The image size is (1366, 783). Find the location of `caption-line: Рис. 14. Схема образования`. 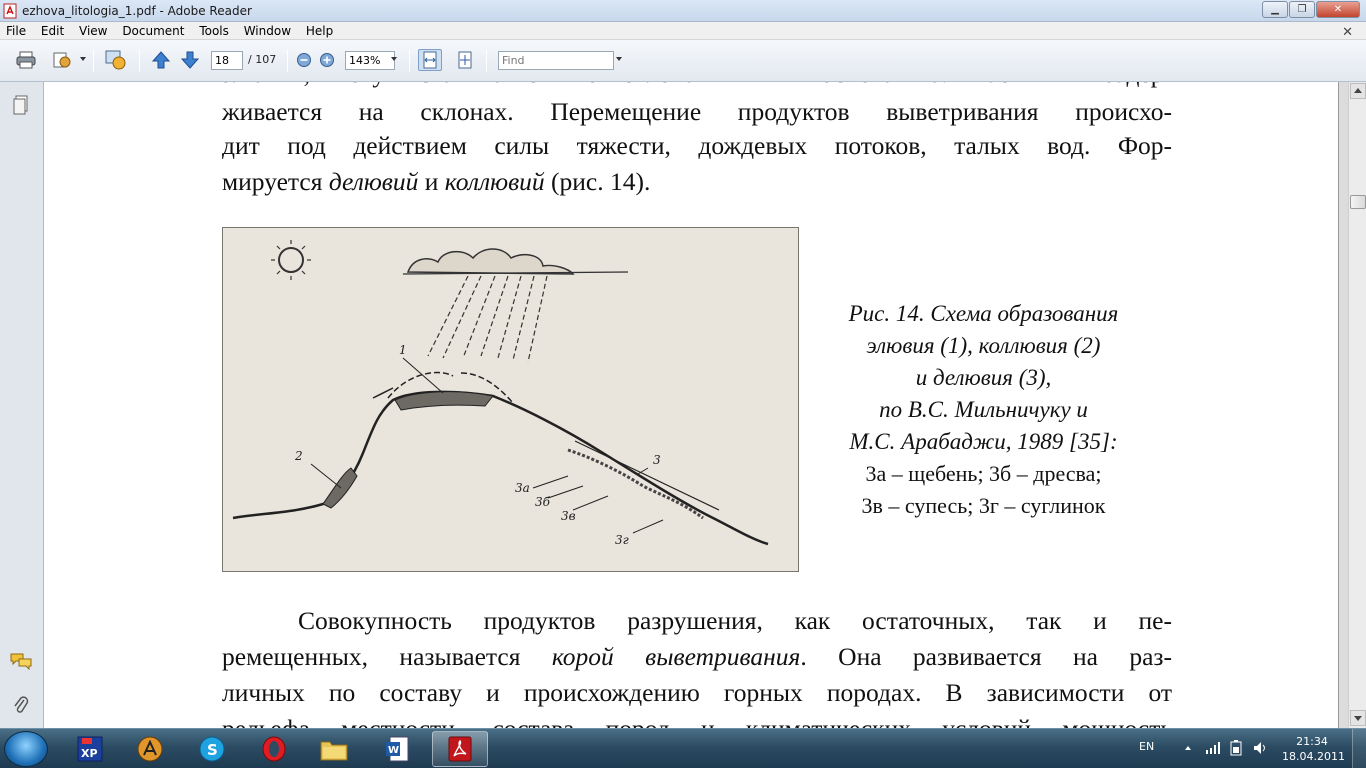

caption-line: Рис. 14. Схема образования is located at coordinates (983, 313).